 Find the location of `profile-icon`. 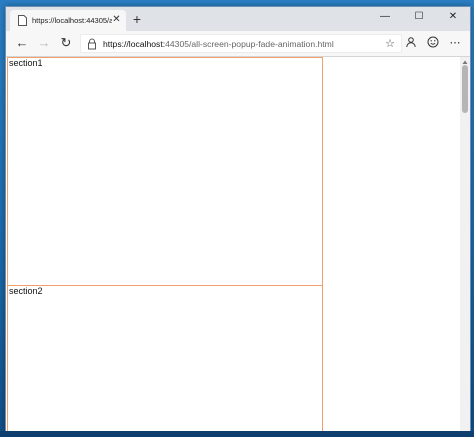

profile-icon is located at coordinates (411, 43).